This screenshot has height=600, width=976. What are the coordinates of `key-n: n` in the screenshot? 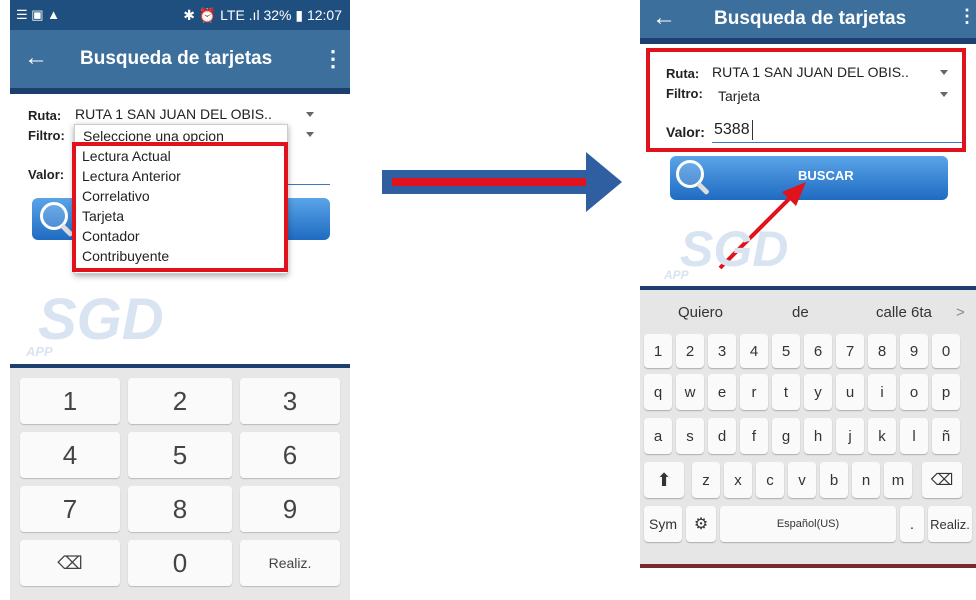 It's located at (866, 480).